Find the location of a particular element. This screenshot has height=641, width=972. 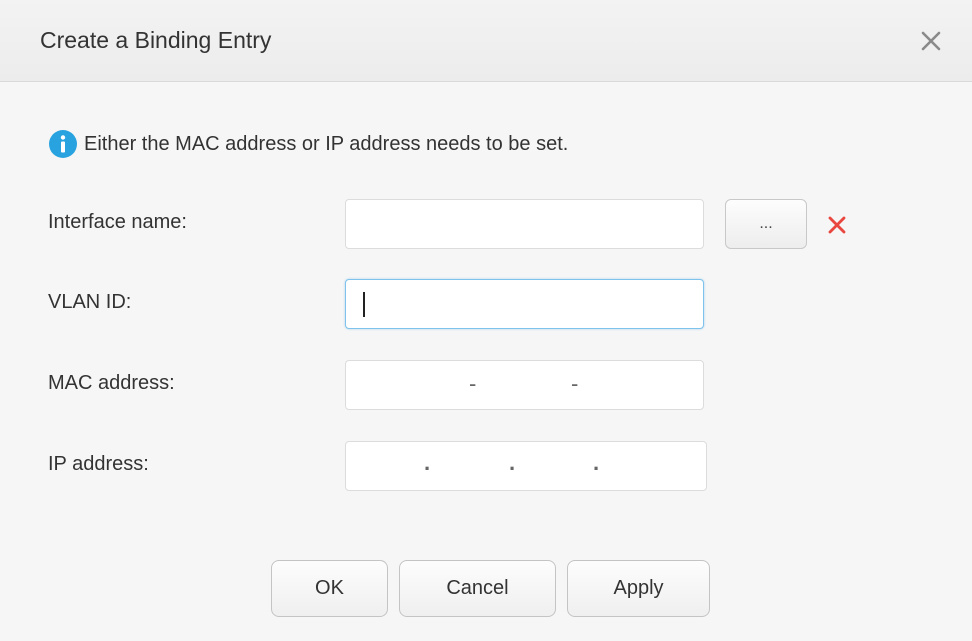

vlan-id-input is located at coordinates (524, 304).